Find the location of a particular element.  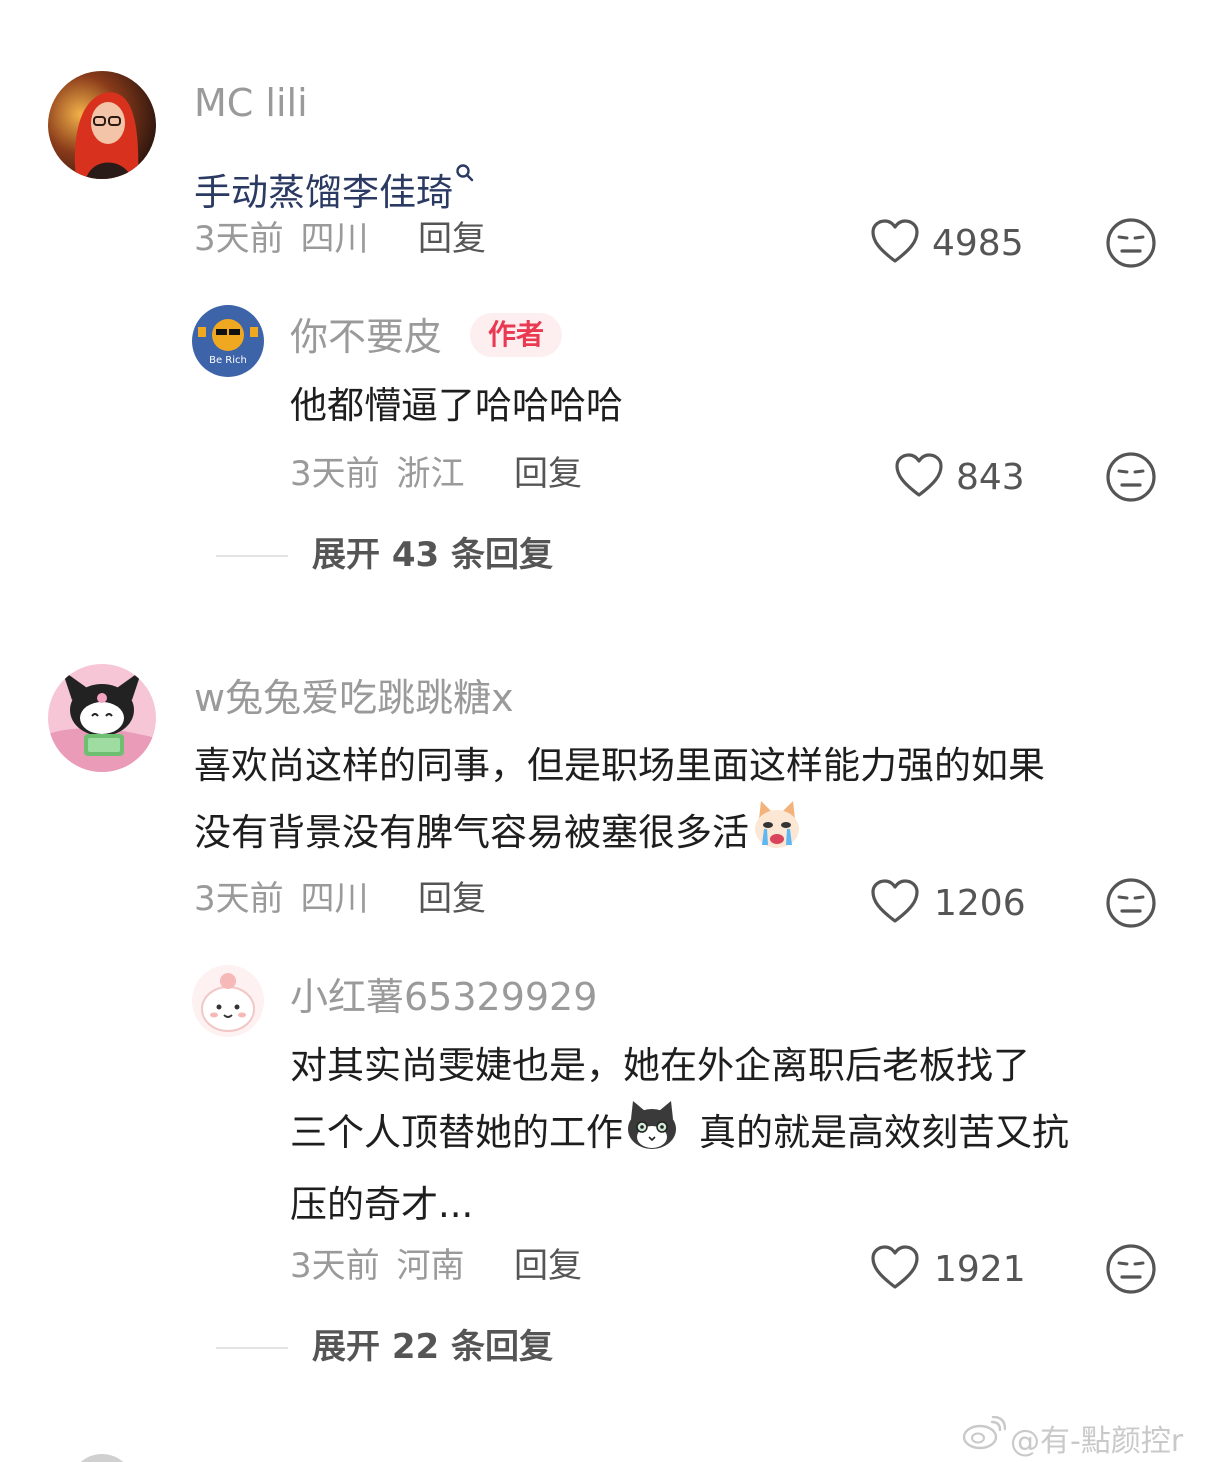

like-button: 1921 is located at coordinates (955, 1269).